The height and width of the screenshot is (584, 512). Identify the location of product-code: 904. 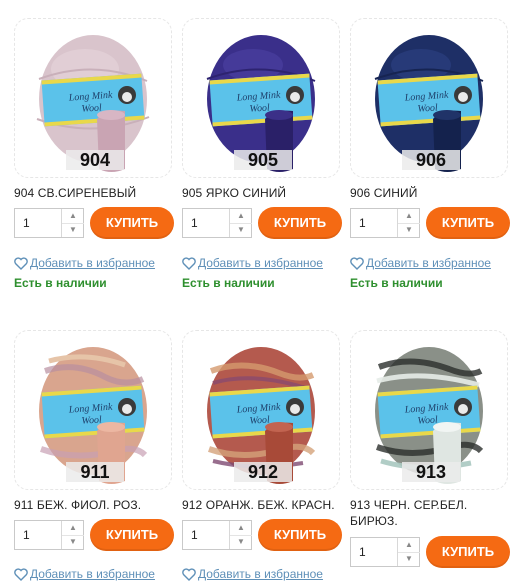
(95, 160).